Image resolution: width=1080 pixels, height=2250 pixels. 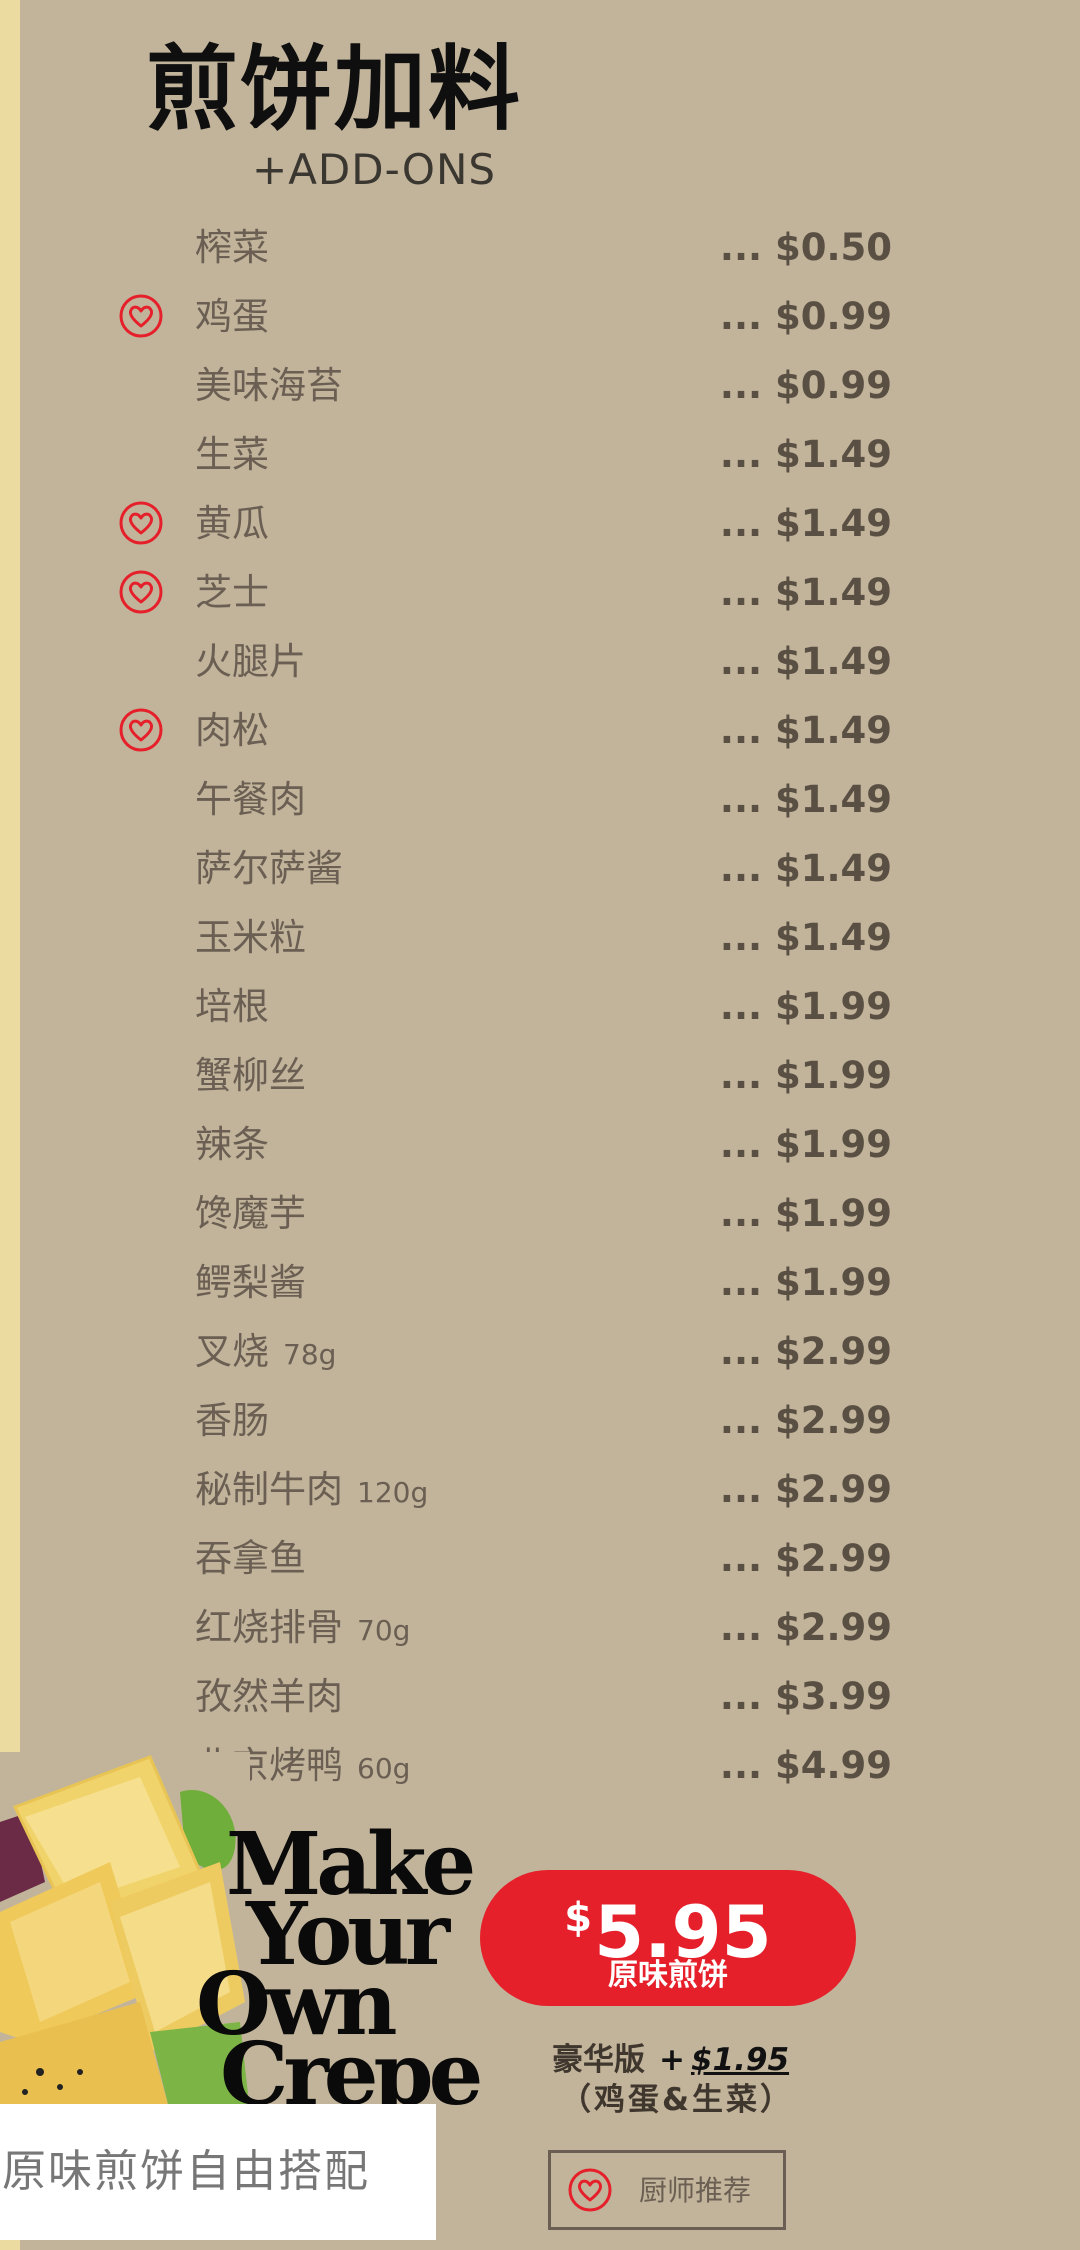 What do you see at coordinates (540, 317) in the screenshot?
I see `menu-item: 鸡蛋 ... $0.99` at bounding box center [540, 317].